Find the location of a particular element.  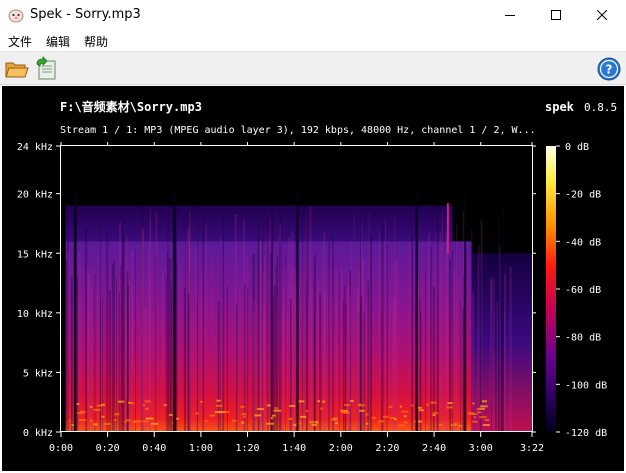

save-icon is located at coordinates (46, 68).